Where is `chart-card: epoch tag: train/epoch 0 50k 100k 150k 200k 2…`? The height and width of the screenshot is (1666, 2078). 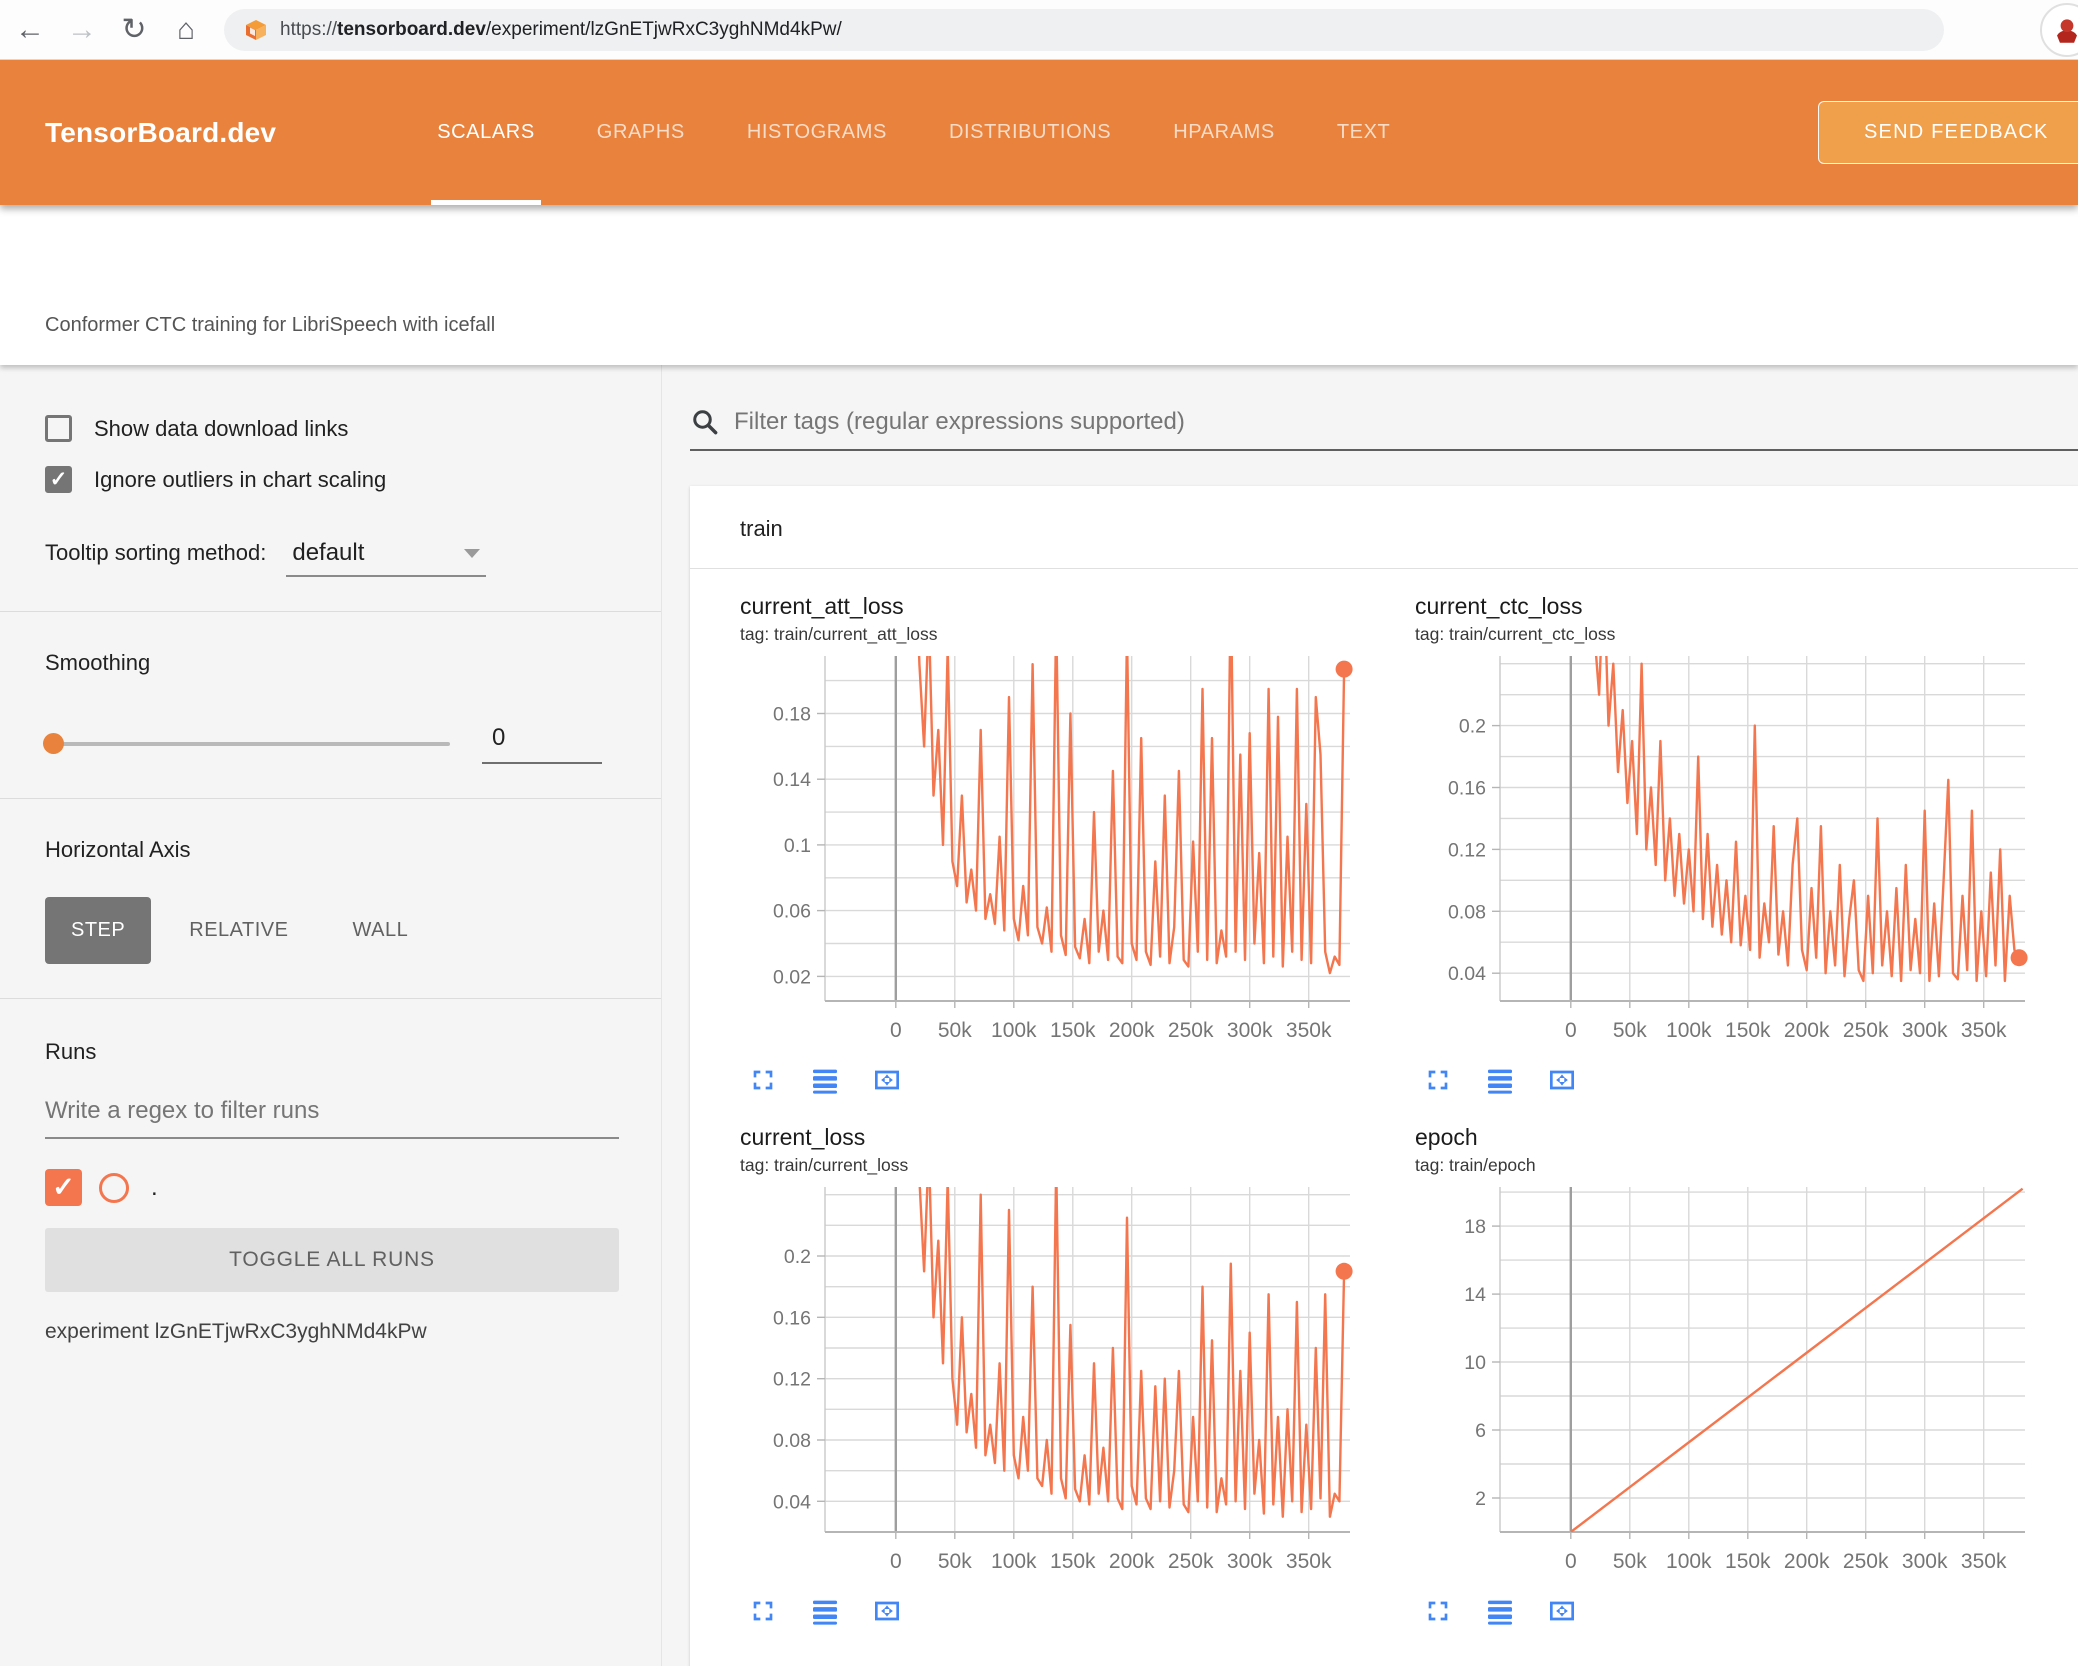
chart-card: epoch tag: train/epoch 0 50k 100k 150k 200k 2… is located at coordinates (1746, 1376).